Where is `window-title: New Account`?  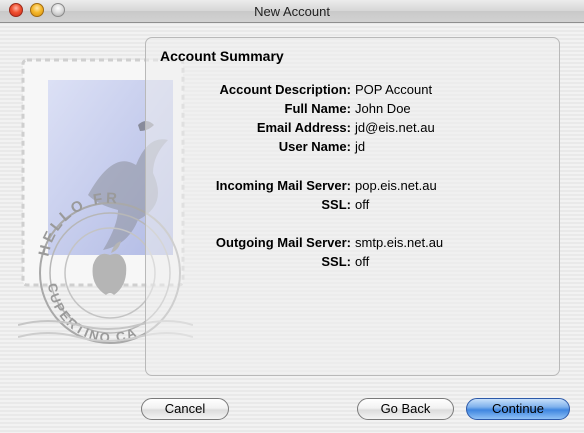
window-title: New Account is located at coordinates (292, 11).